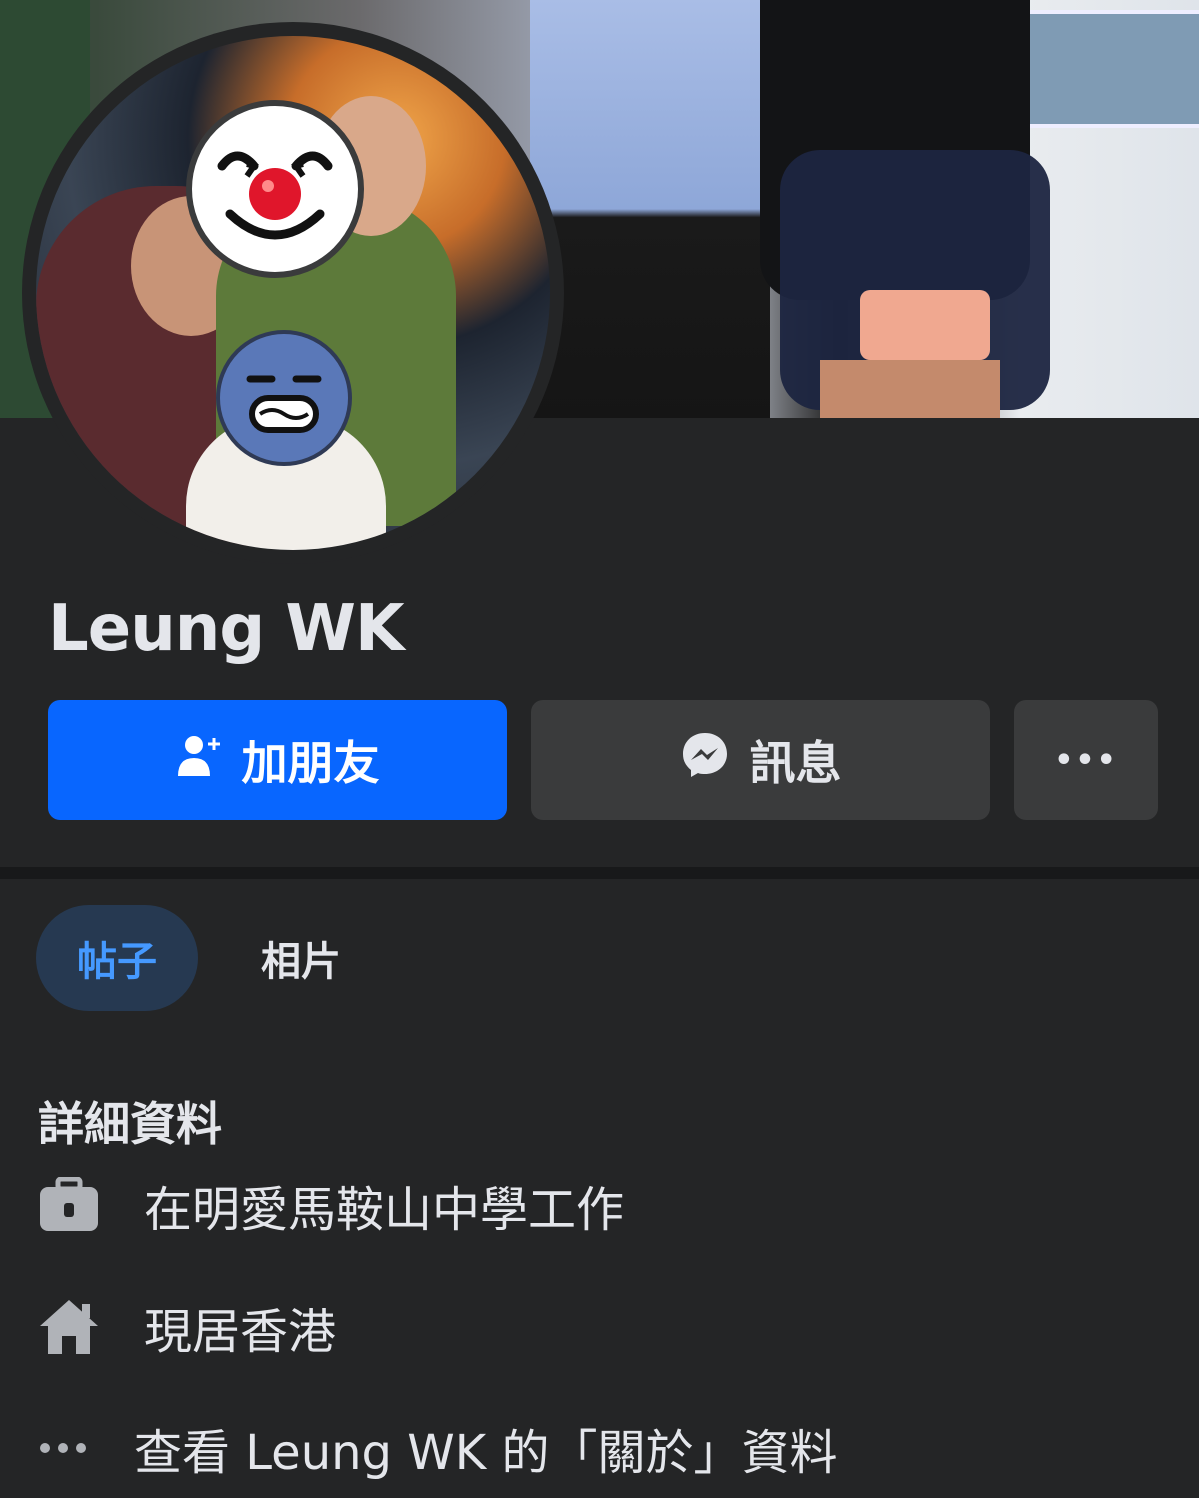  Describe the element at coordinates (310, 763) in the screenshot. I see `add-friend-label: 加朋友` at that location.